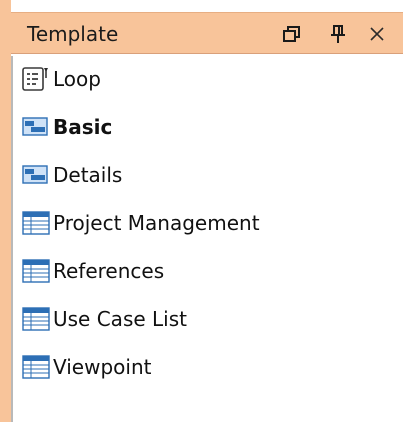 The height and width of the screenshot is (422, 412). What do you see at coordinates (377, 34) in the screenshot?
I see `close-icon` at bounding box center [377, 34].